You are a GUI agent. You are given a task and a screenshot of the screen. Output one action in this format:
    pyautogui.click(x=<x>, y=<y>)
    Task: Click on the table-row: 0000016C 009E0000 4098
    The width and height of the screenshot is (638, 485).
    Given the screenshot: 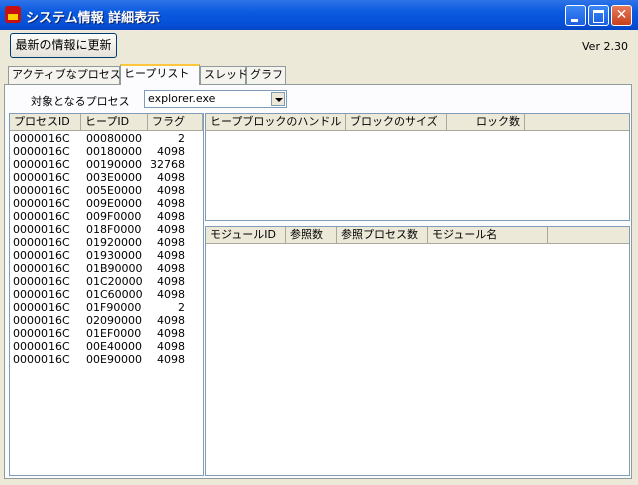 What is the action you would take?
    pyautogui.click(x=105, y=203)
    